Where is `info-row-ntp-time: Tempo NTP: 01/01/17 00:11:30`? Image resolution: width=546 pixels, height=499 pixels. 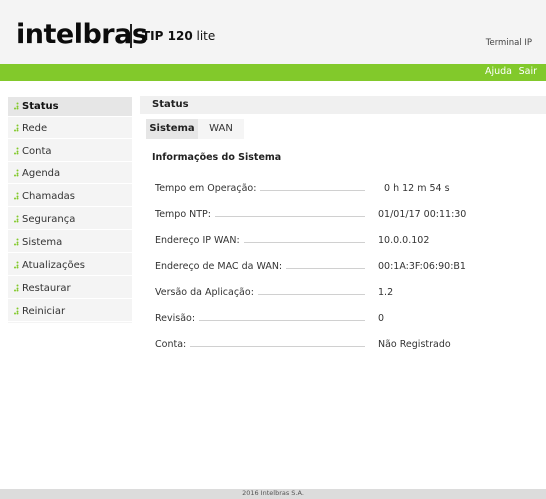 info-row-ntp-time: Tempo NTP: 01/01/17 00:11:30 is located at coordinates (350, 216).